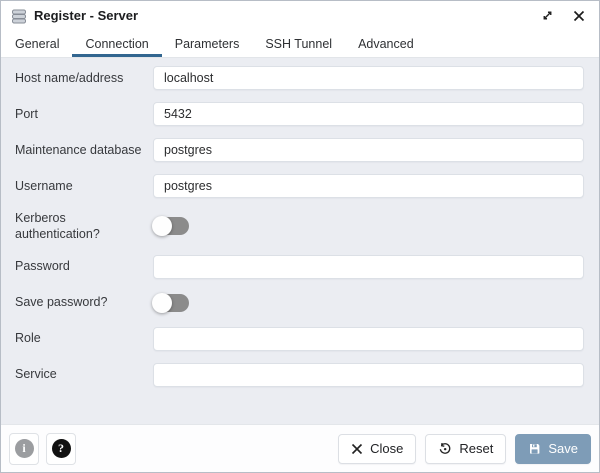 Image resolution: width=600 pixels, height=473 pixels. Describe the element at coordinates (19, 16) in the screenshot. I see `server-stack-icon` at that location.